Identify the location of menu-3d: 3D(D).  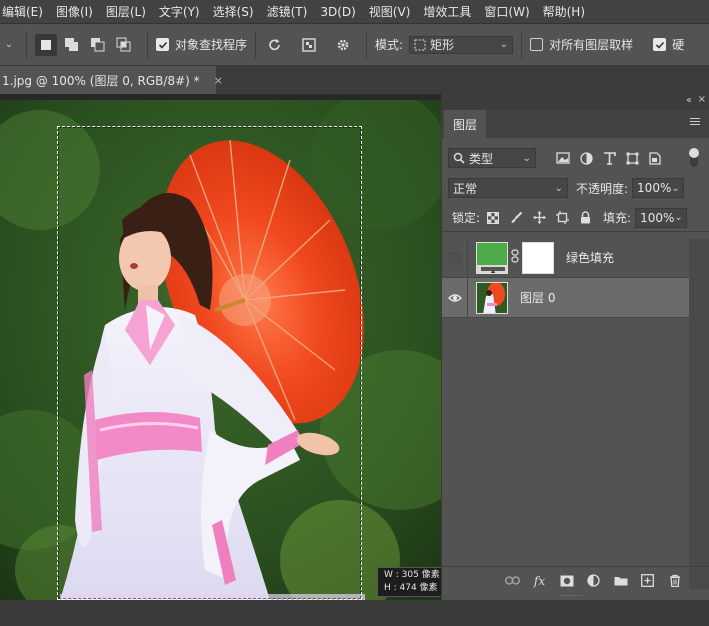
(337, 12).